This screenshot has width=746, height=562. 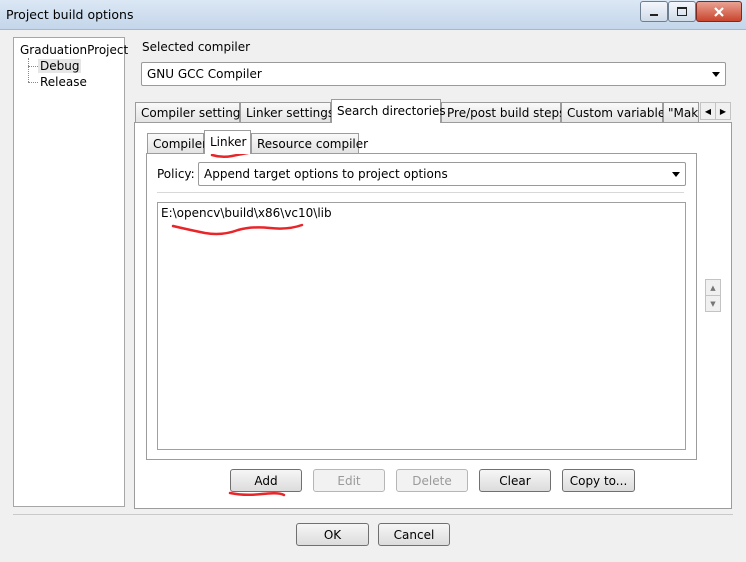 What do you see at coordinates (70, 14) in the screenshot?
I see `window-title: Project build options` at bounding box center [70, 14].